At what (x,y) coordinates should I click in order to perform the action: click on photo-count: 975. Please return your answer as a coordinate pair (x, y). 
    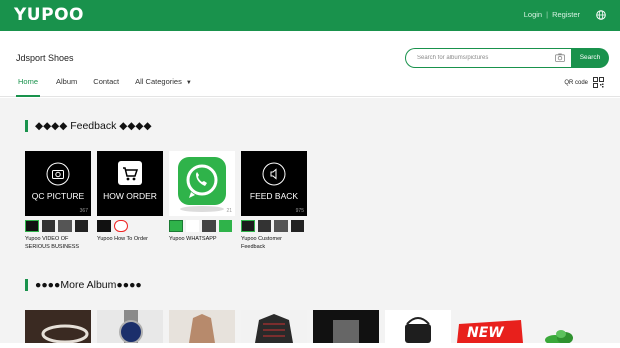
    Looking at the image, I should click on (299, 211).